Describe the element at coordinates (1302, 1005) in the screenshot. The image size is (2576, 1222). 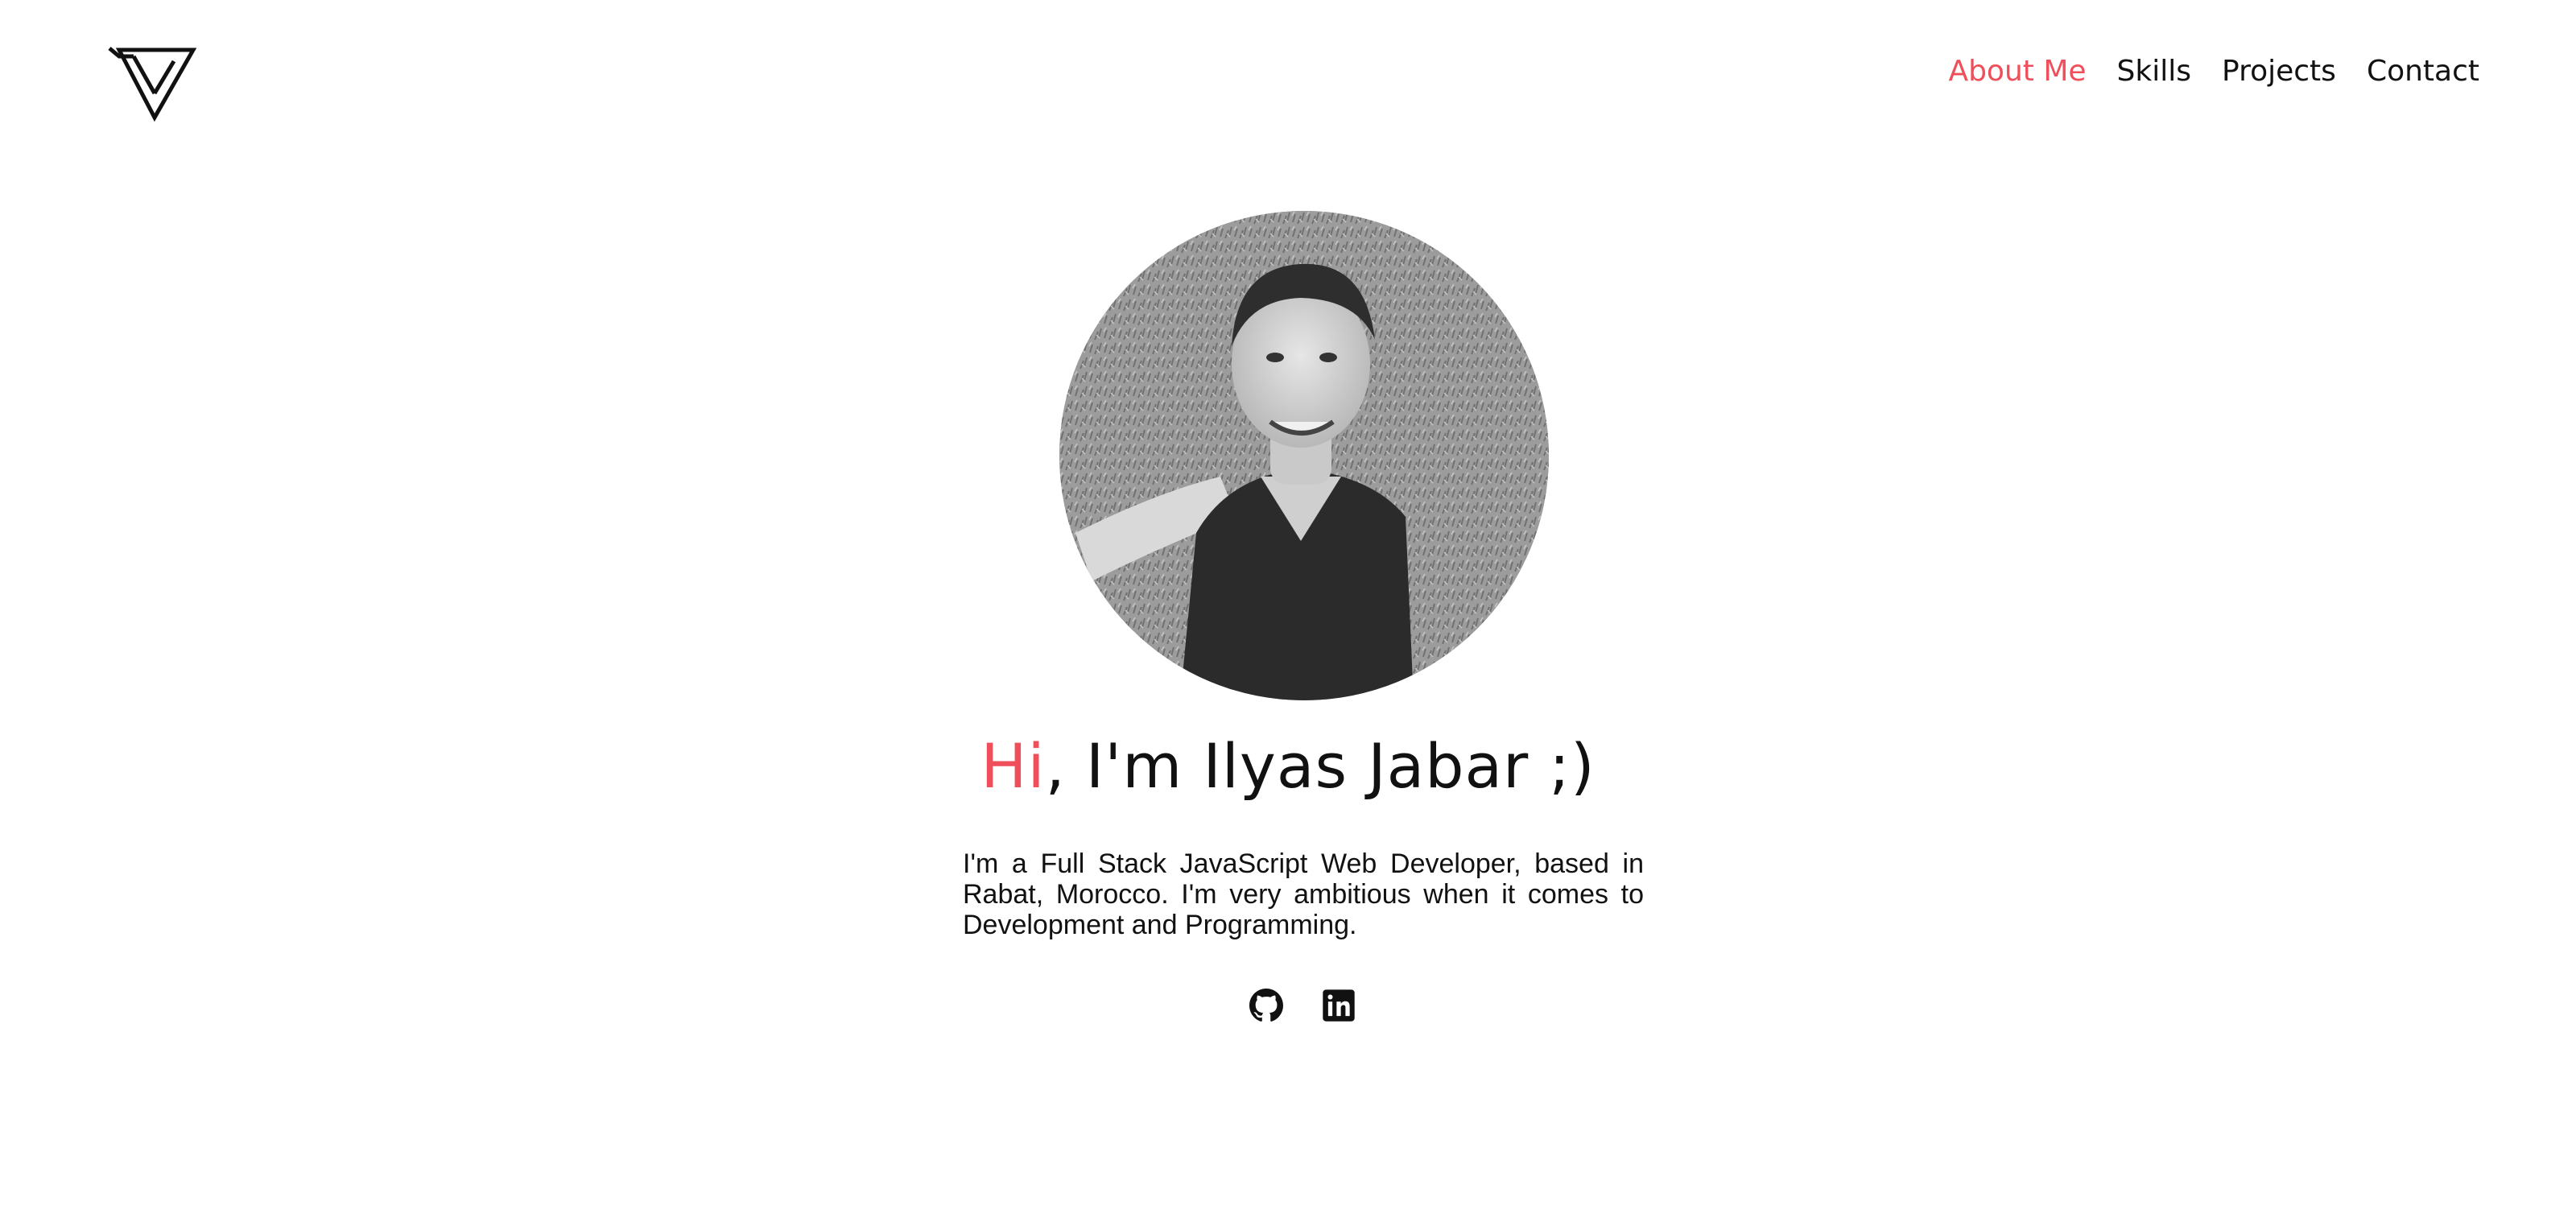
I see `social-links` at that location.